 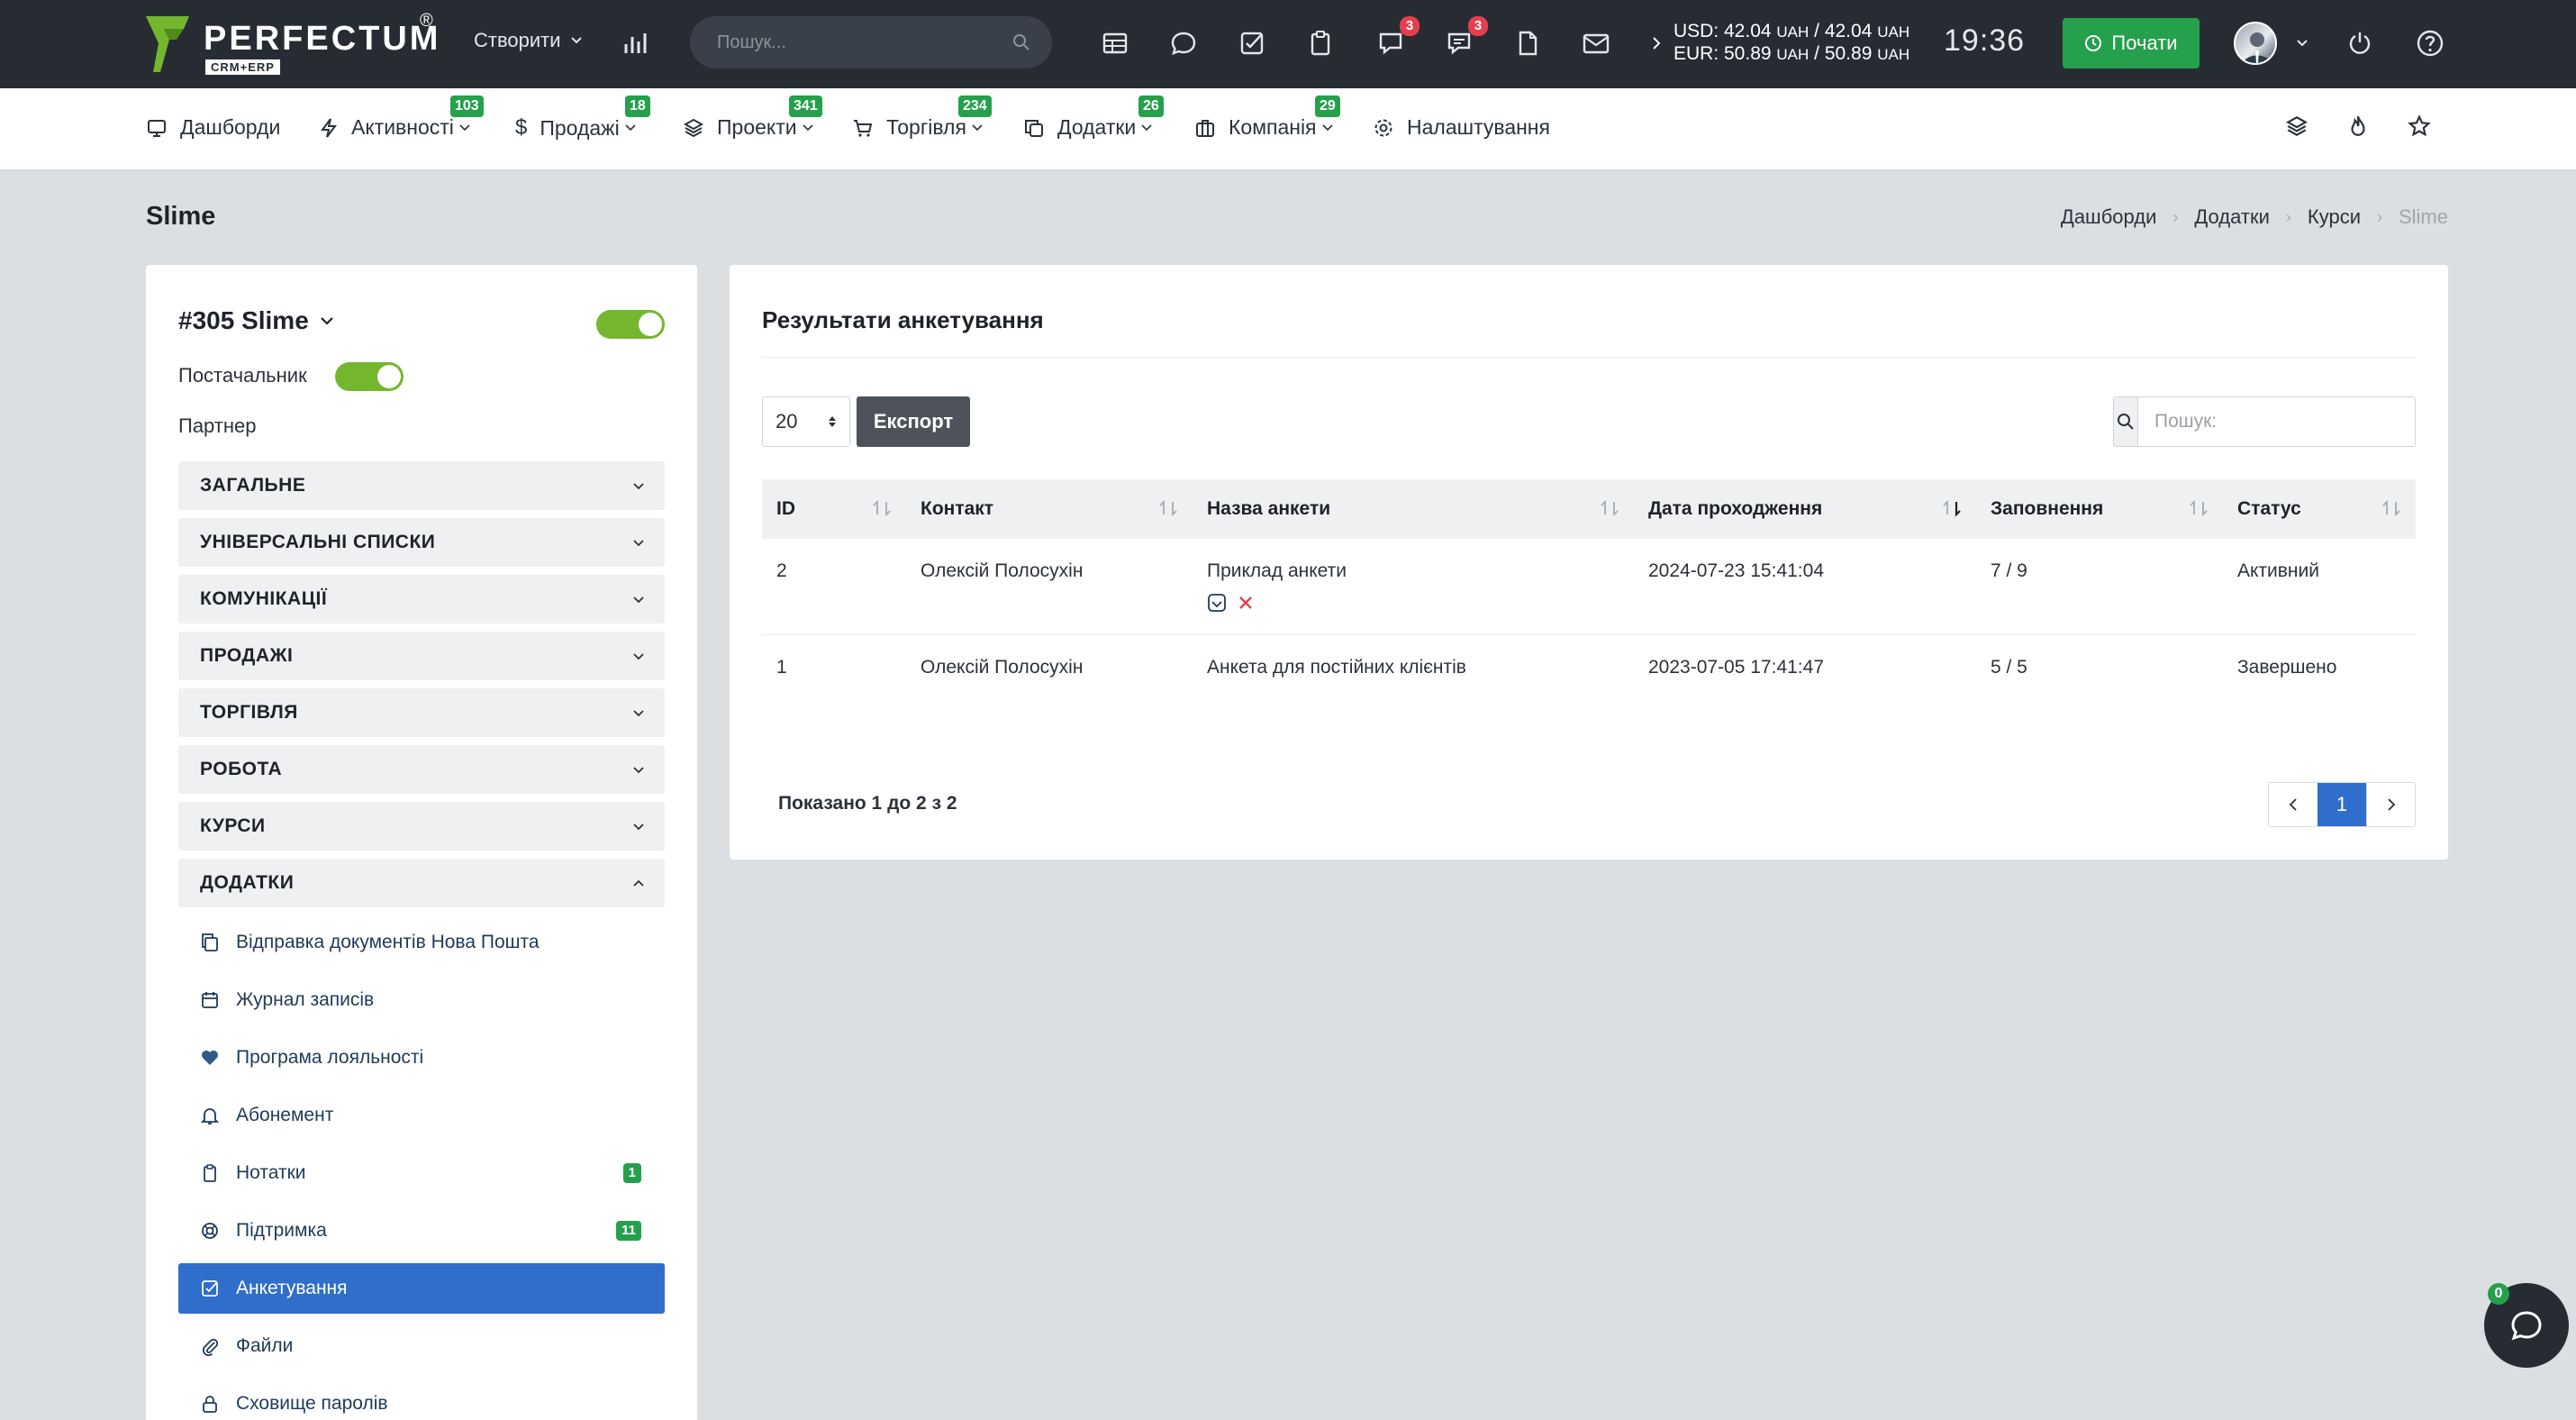 I want to click on create-menu: Створити, so click(x=528, y=41).